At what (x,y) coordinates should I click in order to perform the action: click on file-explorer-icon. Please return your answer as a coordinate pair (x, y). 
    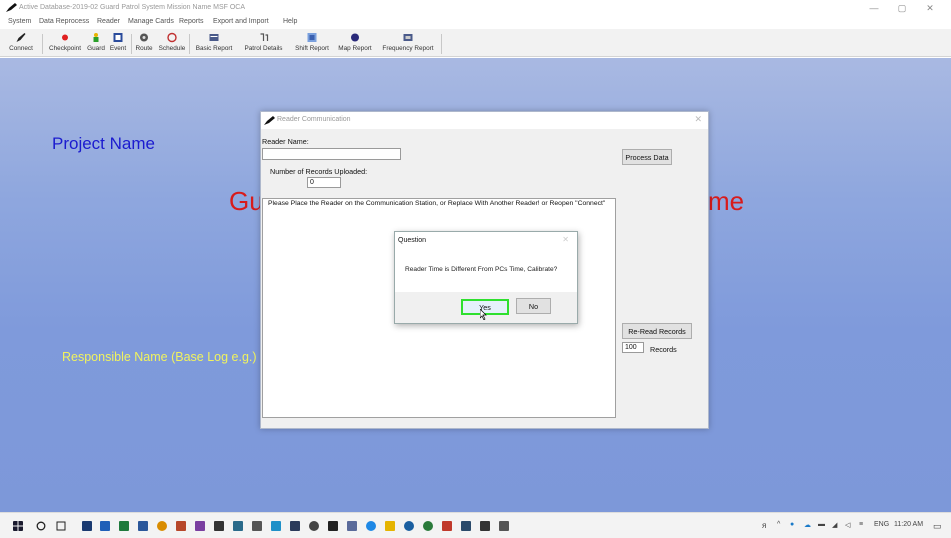
    Looking at the image, I should click on (87, 526).